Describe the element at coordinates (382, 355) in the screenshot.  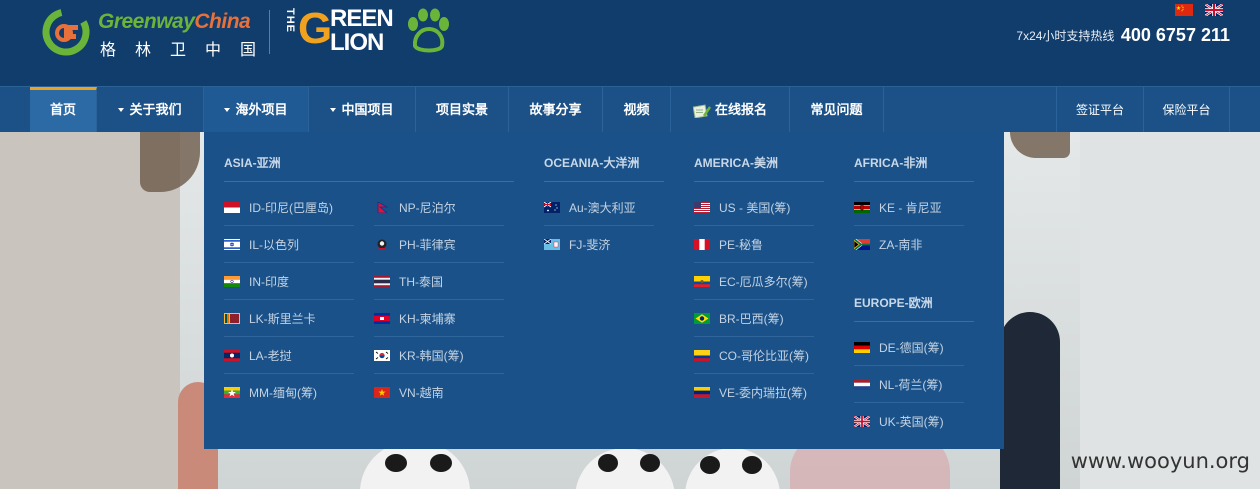
I see `south-korea-flag-icon` at that location.